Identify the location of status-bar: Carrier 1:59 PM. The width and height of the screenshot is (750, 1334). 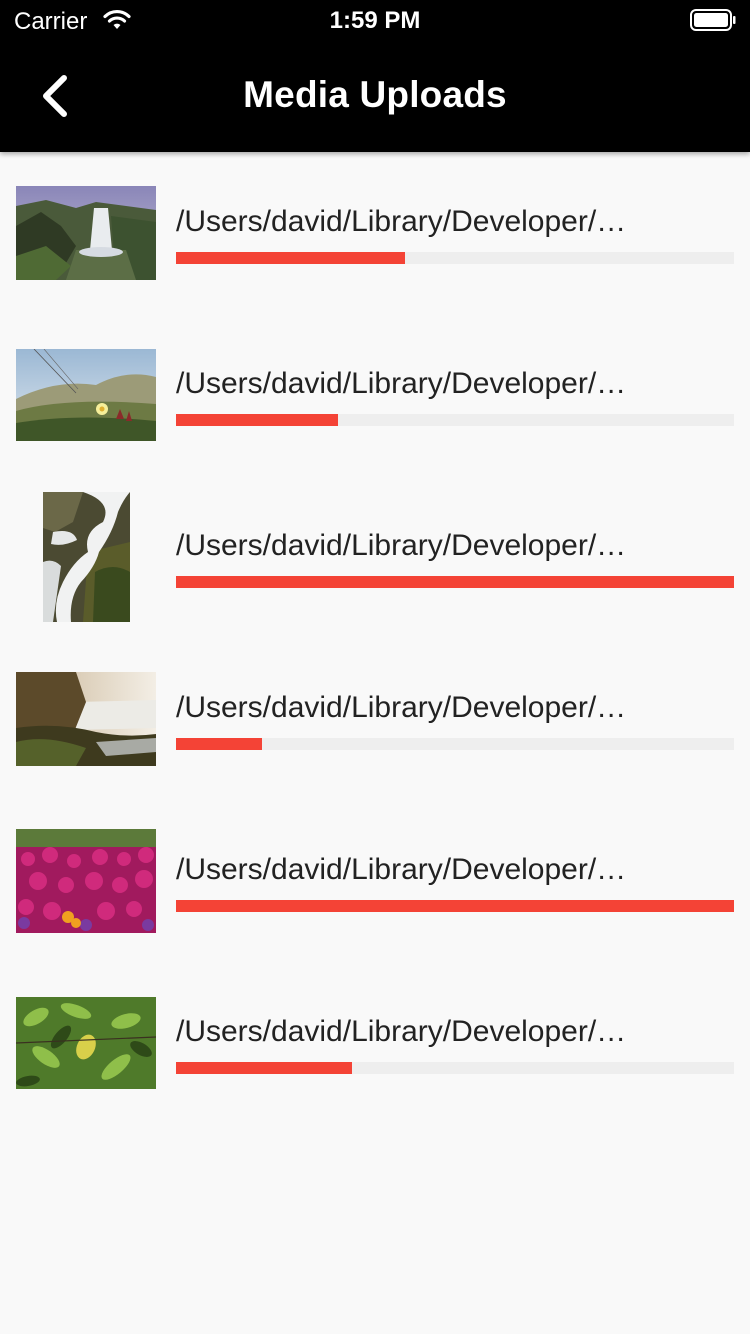
(375, 20).